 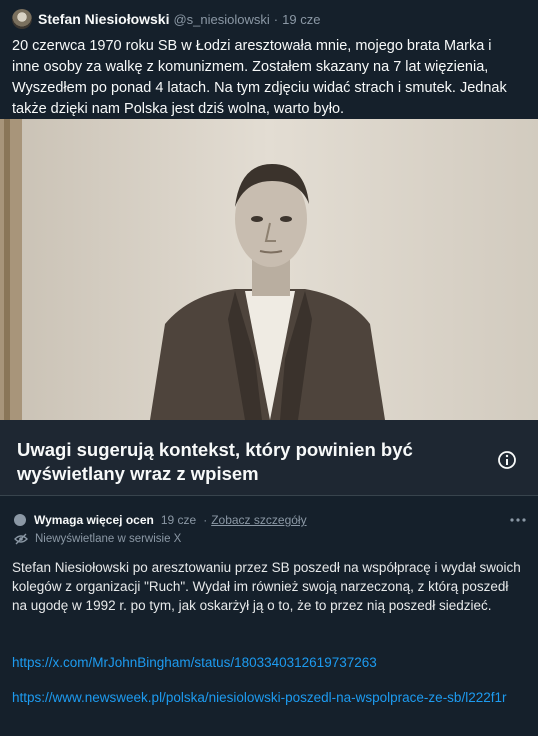 What do you see at coordinates (178, 520) in the screenshot?
I see `note-time: 19 cze` at bounding box center [178, 520].